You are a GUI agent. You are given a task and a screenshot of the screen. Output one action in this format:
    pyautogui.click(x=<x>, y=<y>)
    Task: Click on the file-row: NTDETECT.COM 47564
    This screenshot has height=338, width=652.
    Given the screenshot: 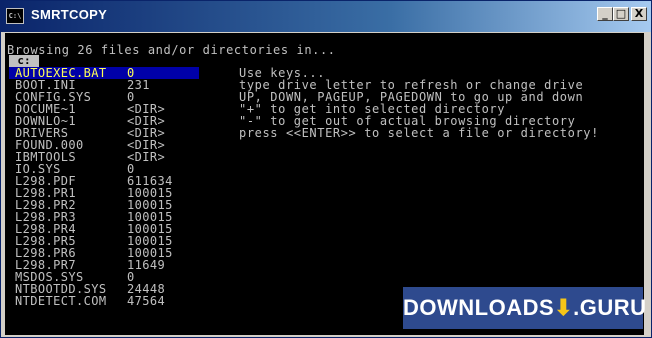 What is the action you would take?
    pyautogui.click(x=104, y=301)
    